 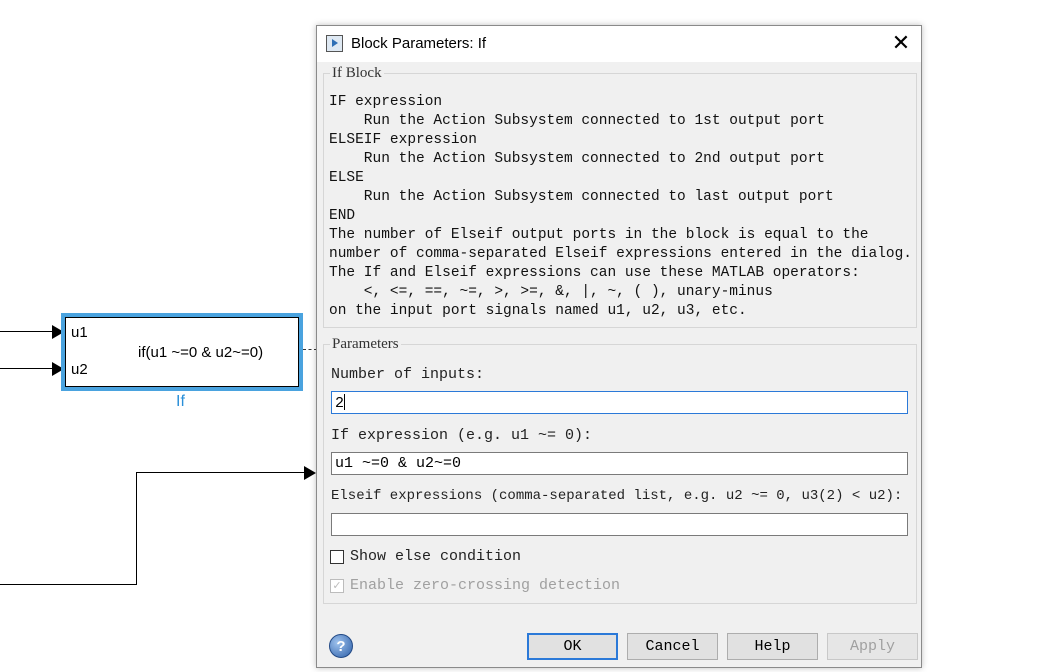 I want to click on block-dialog-link, so click(x=310, y=349).